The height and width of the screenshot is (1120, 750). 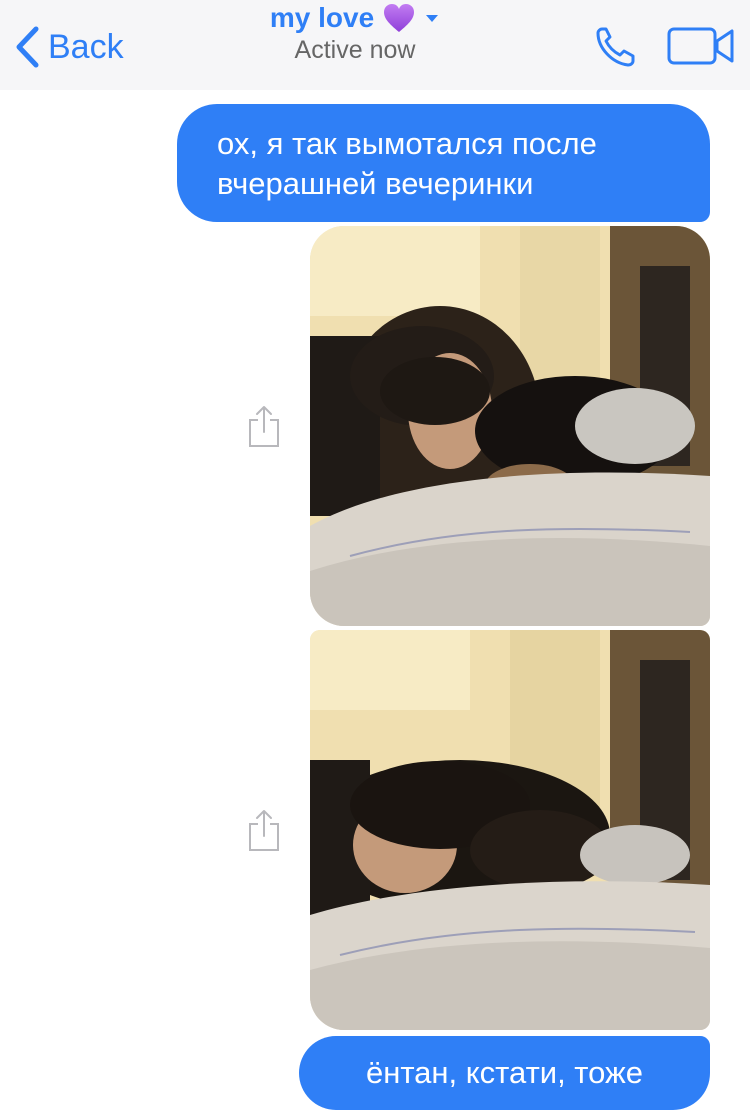 I want to click on phone-icon, so click(x=615, y=47).